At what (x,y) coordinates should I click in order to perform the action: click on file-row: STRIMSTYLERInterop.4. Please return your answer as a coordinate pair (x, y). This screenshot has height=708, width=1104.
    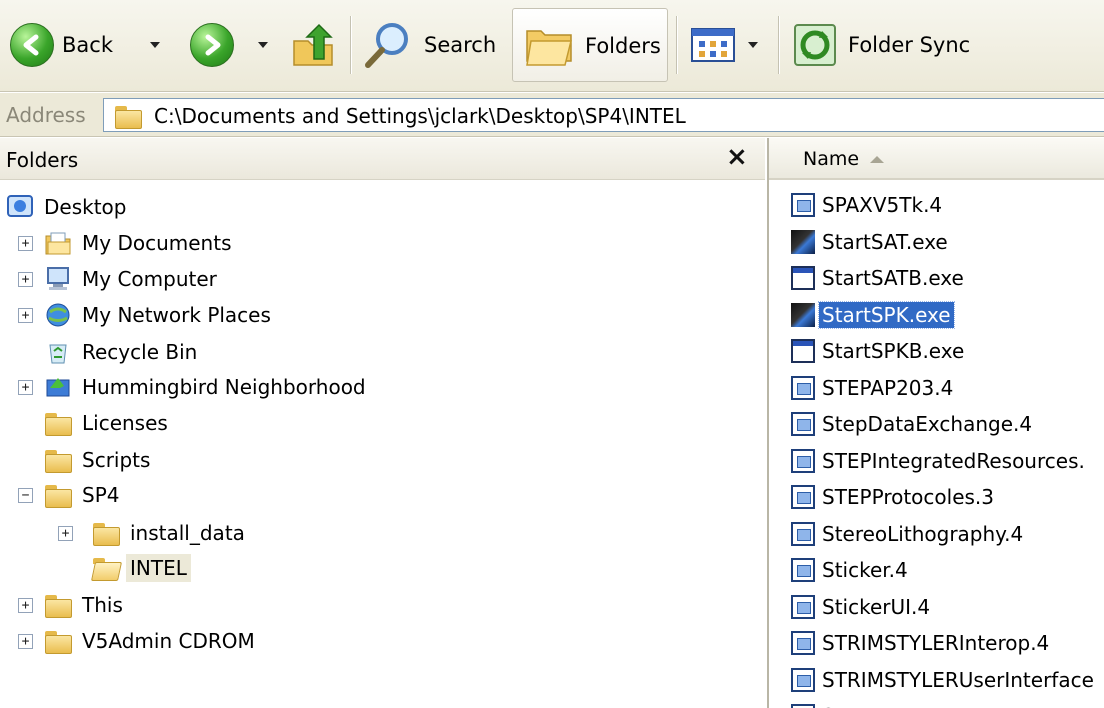
    Looking at the image, I should click on (921, 643).